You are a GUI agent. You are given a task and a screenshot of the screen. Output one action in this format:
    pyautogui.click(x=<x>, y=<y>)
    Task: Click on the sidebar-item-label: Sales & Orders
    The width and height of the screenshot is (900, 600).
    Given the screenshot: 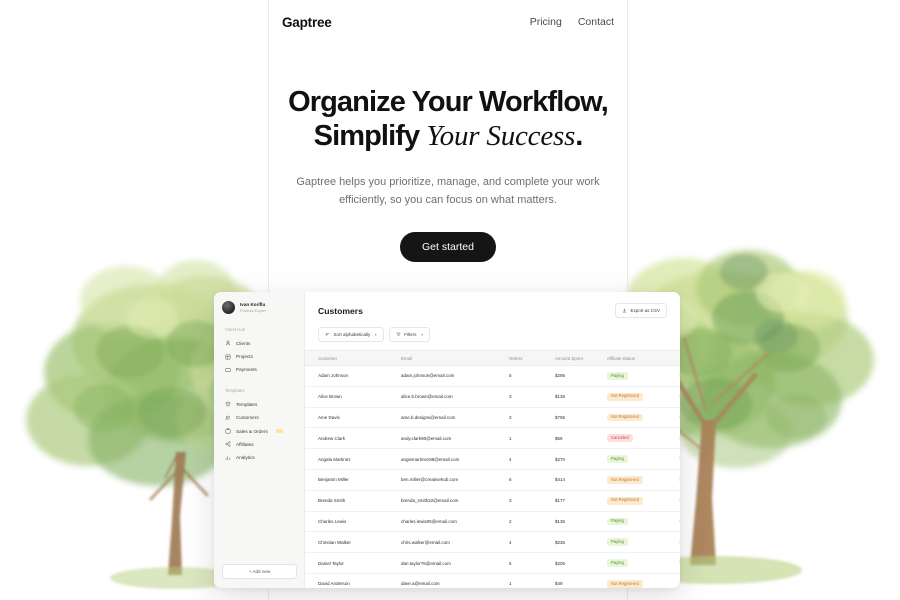 What is the action you would take?
    pyautogui.click(x=252, y=431)
    